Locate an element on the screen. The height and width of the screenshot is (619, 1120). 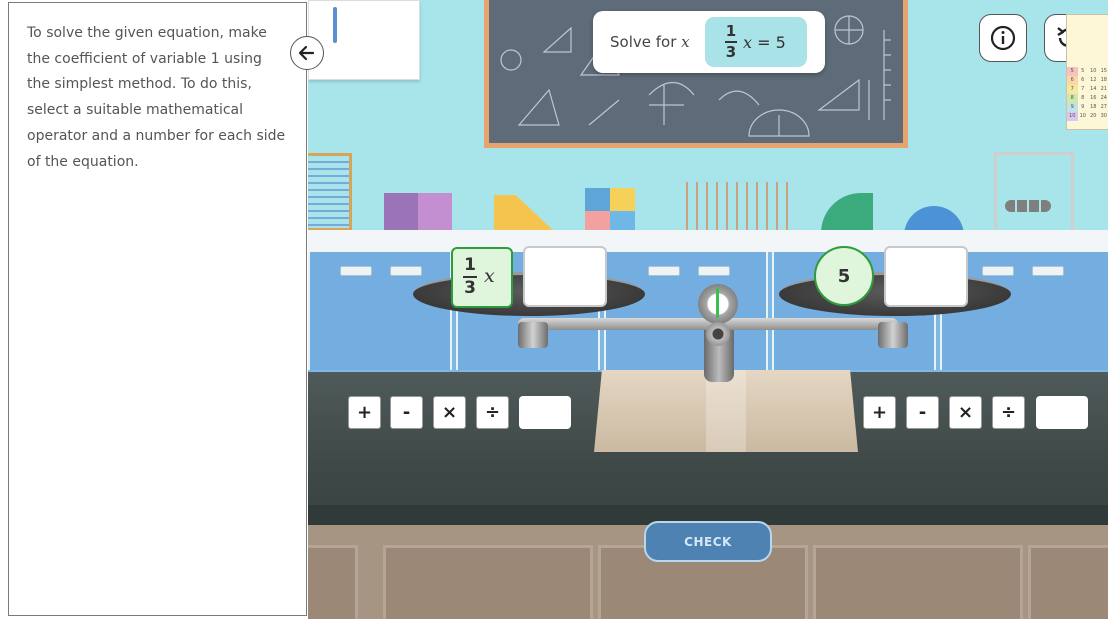
newtons-cradle is located at coordinates (1034, 192).